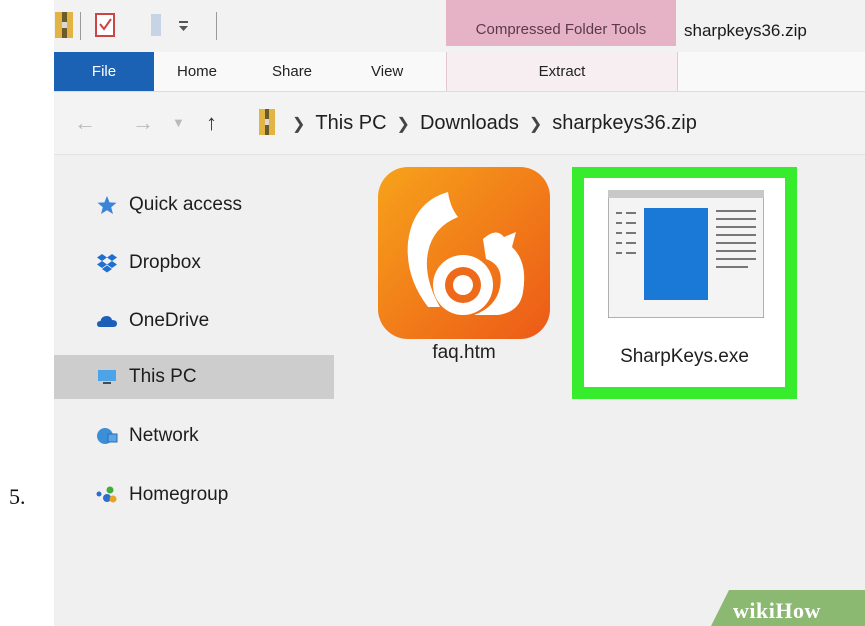 This screenshot has height=626, width=865. I want to click on breadcrumb-zip: sharpkeys36.zip, so click(624, 123).